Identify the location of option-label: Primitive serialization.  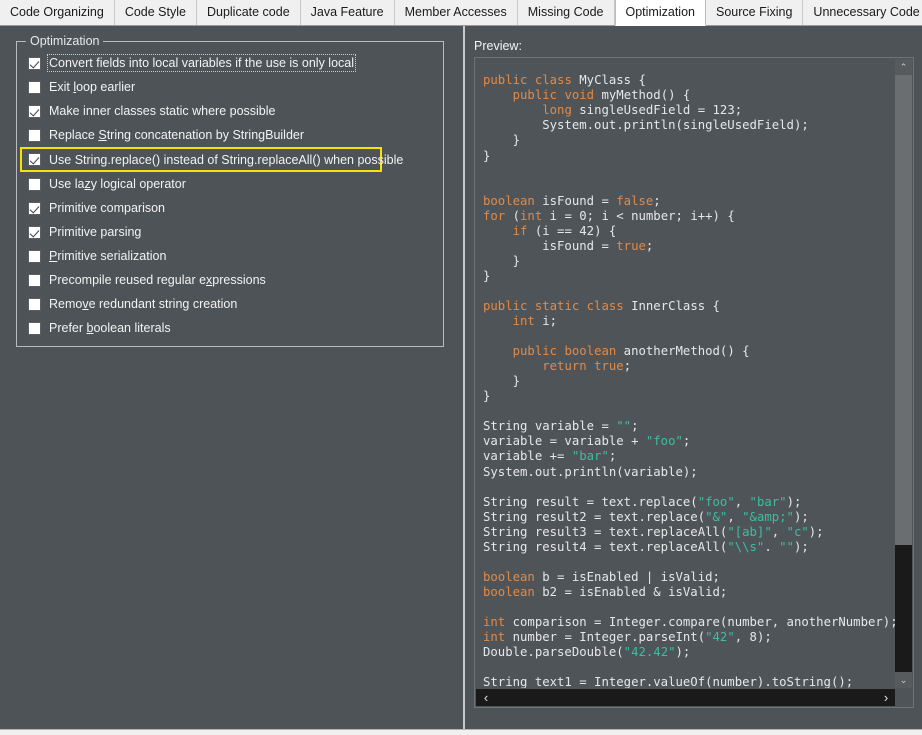
(108, 256).